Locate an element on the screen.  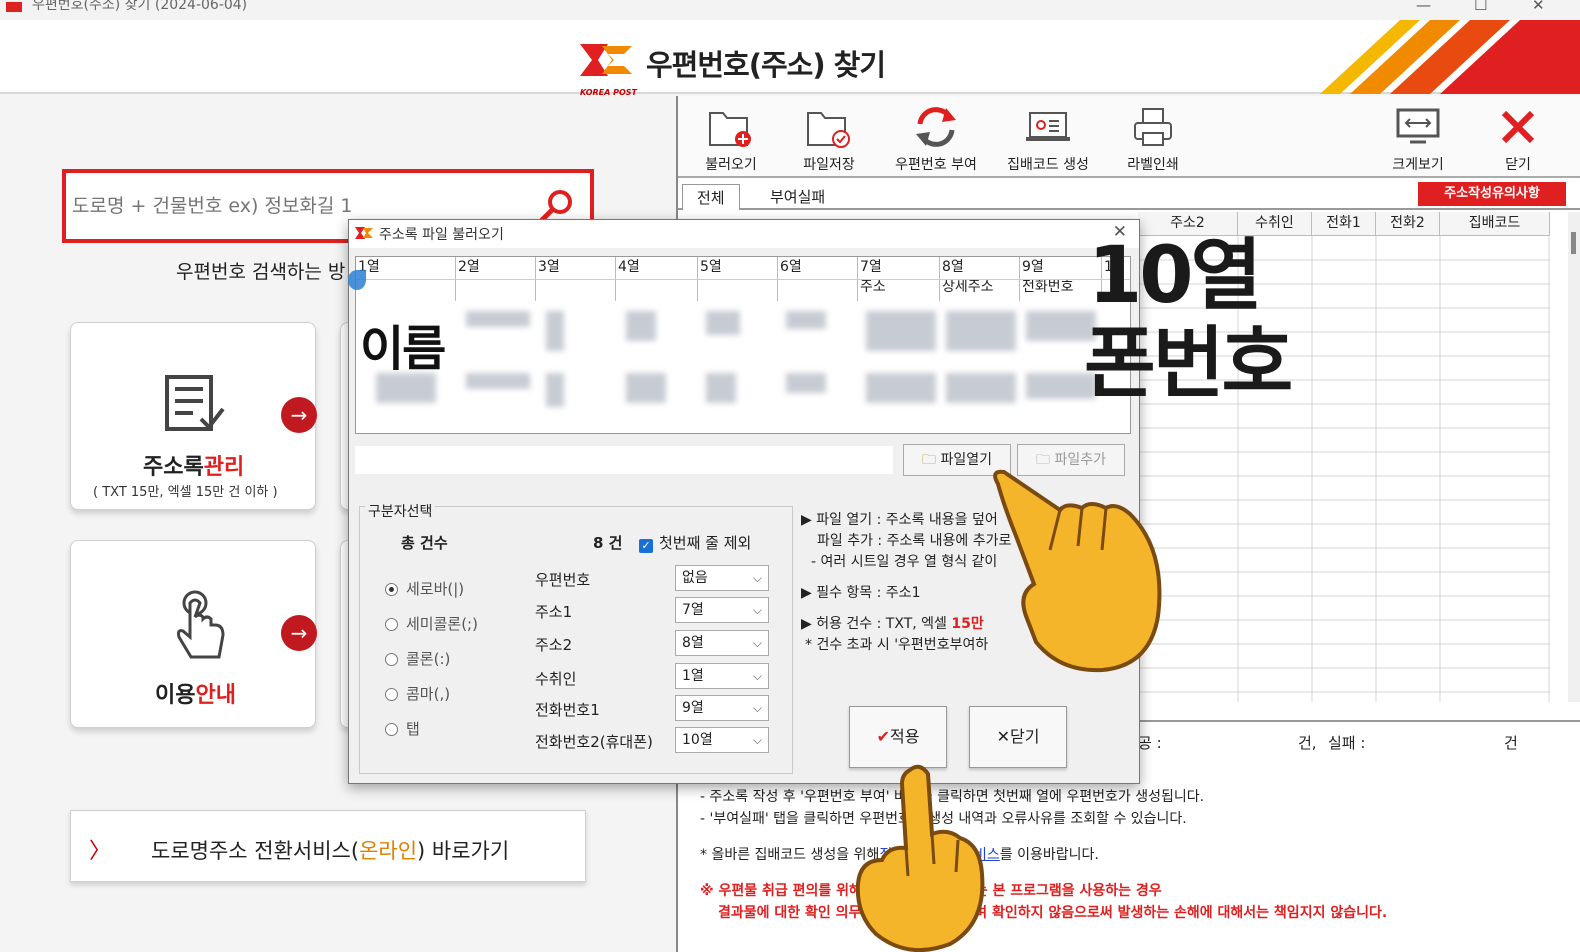
document-check-icon is located at coordinates (195, 403).